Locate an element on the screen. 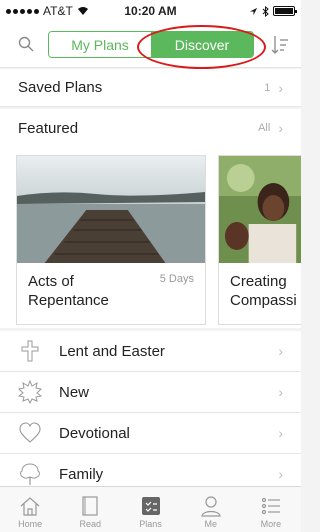  tab-me: Me is located at coordinates (211, 509).